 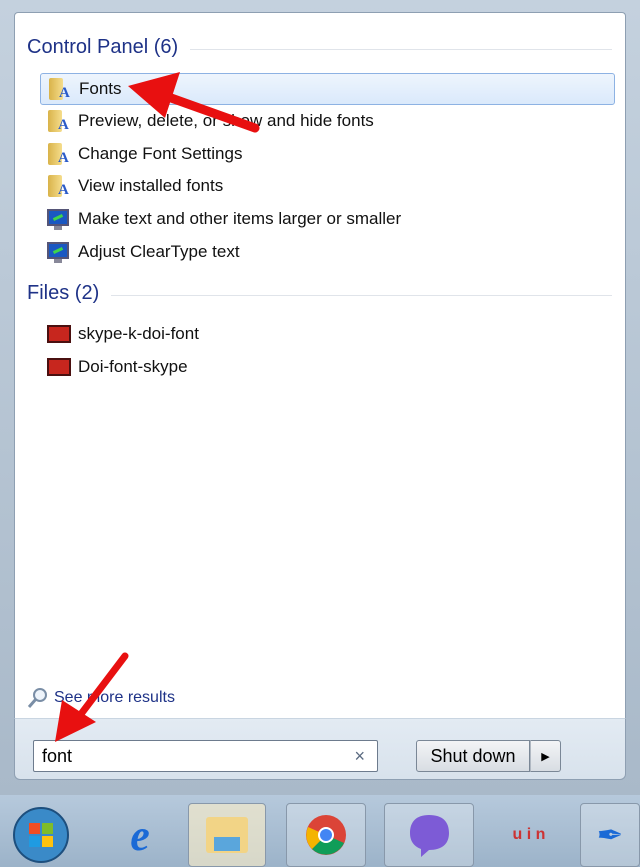 I want to click on taskbar: e u i n ✒, so click(x=320, y=831).